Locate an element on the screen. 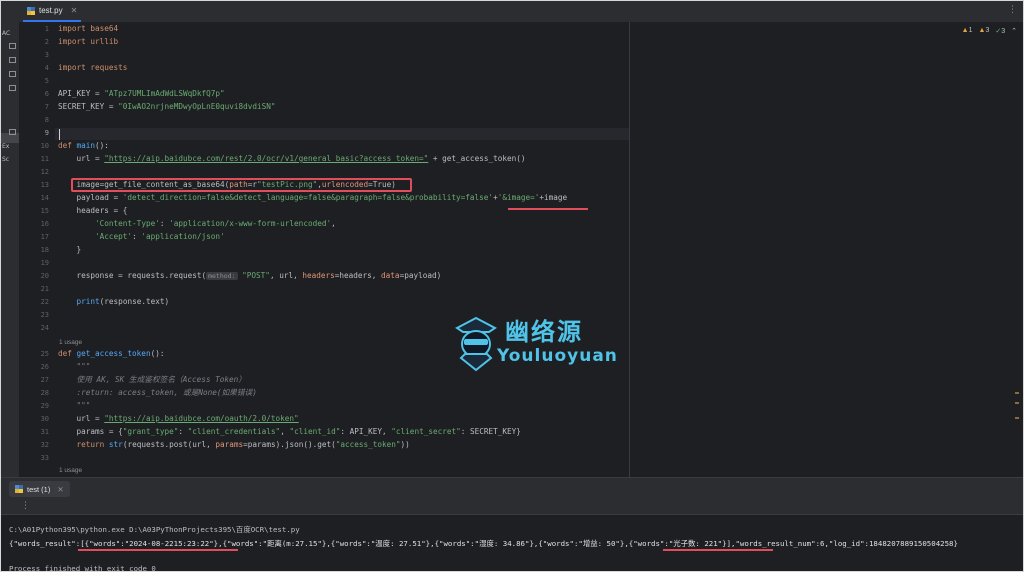 This screenshot has height=572, width=1024. code-line: } is located at coordinates (70, 249).